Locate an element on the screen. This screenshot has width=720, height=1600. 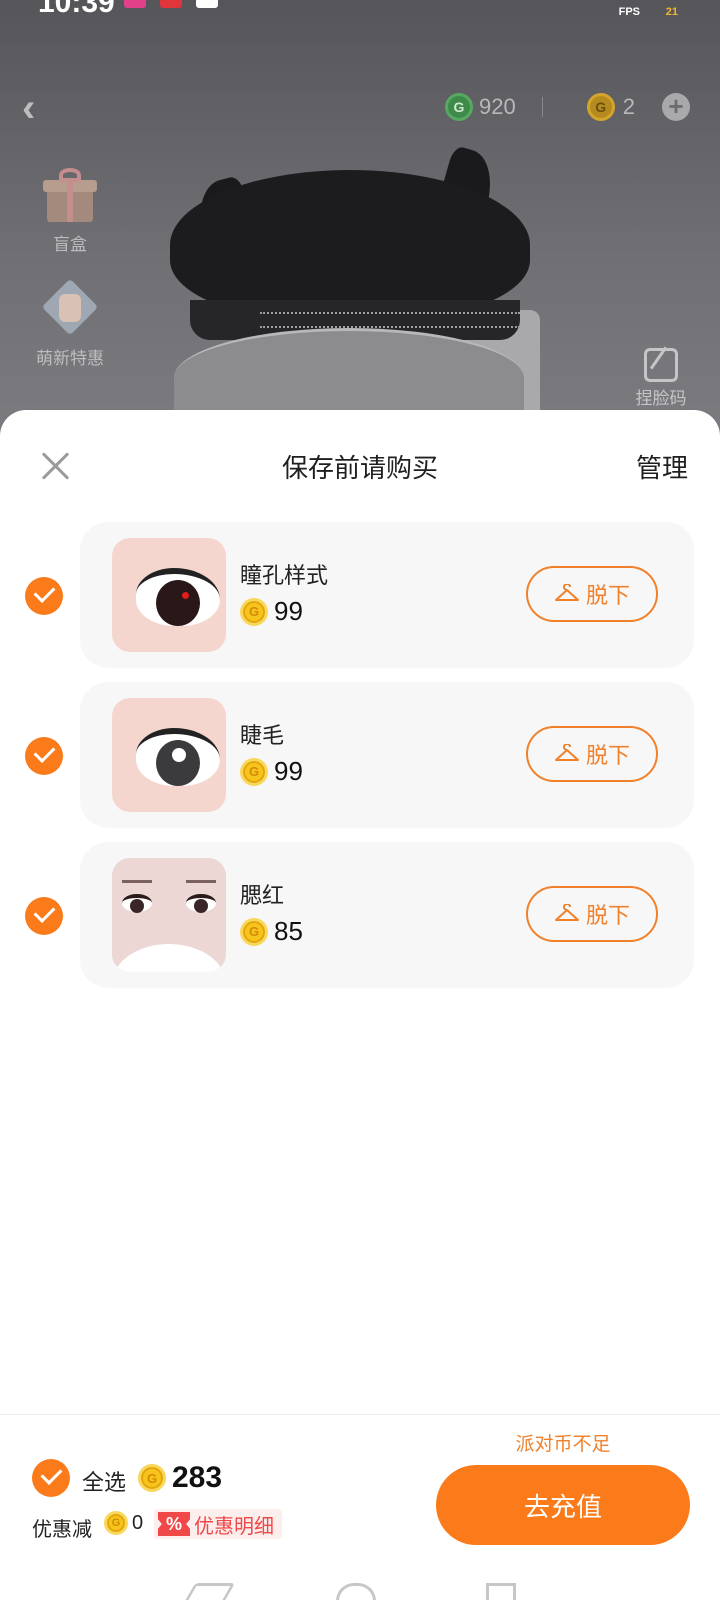
discount-amount: G 0 is located at coordinates (123, 1523).